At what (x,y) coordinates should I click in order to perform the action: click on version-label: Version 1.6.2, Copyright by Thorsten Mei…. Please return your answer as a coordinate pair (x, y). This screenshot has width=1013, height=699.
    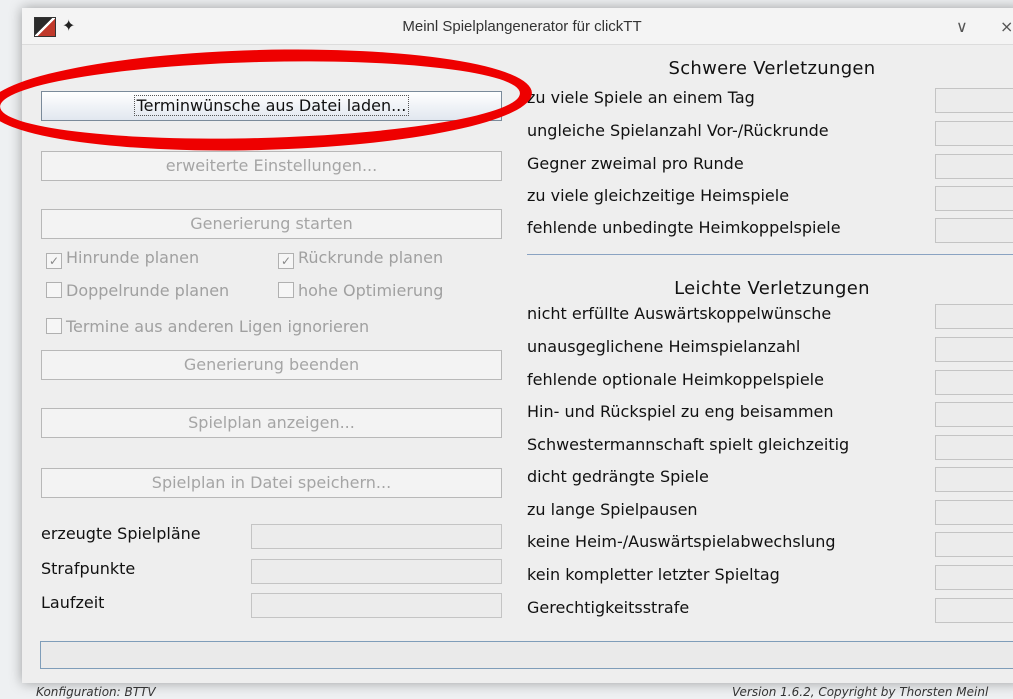
    Looking at the image, I should click on (860, 692).